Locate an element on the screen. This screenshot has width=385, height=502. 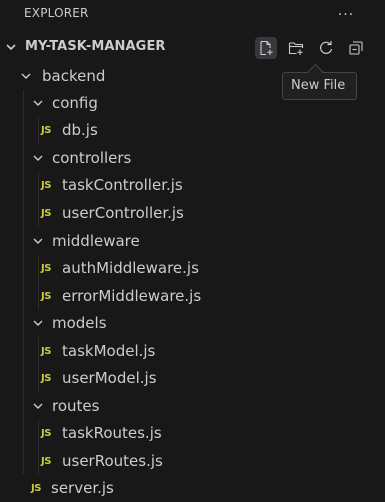
tree-file-errormiddleware: JS errorMiddleware.js is located at coordinates (192, 296).